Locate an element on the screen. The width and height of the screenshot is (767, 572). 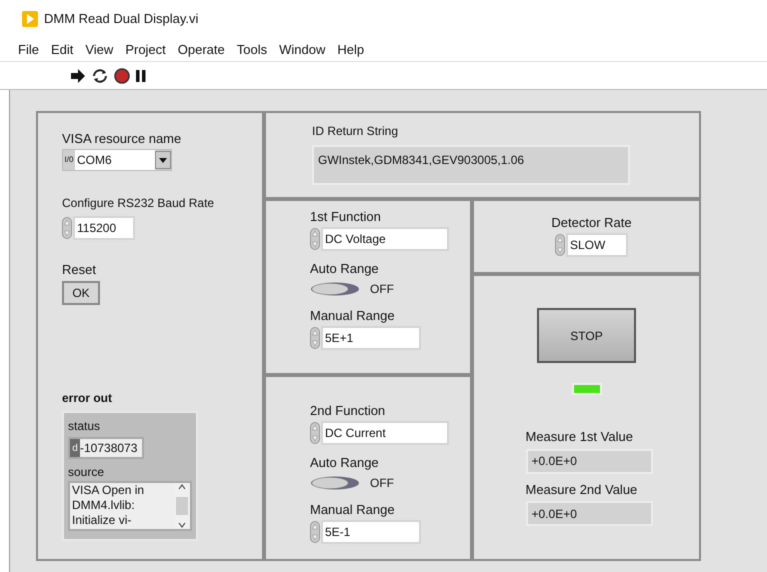
menu-item: Operate is located at coordinates (201, 50).